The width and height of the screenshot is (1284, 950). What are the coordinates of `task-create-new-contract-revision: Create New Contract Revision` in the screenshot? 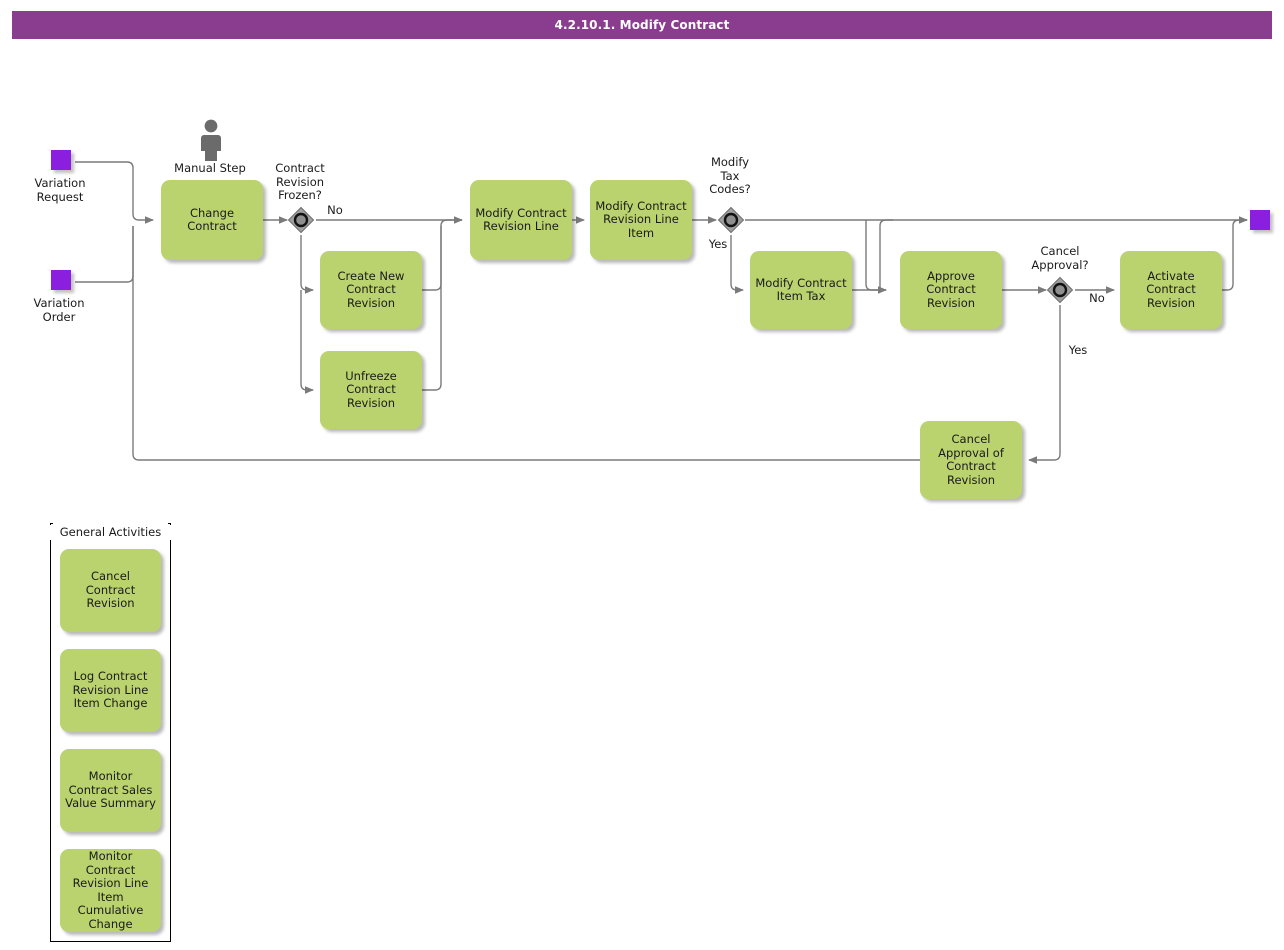 It's located at (371, 290).